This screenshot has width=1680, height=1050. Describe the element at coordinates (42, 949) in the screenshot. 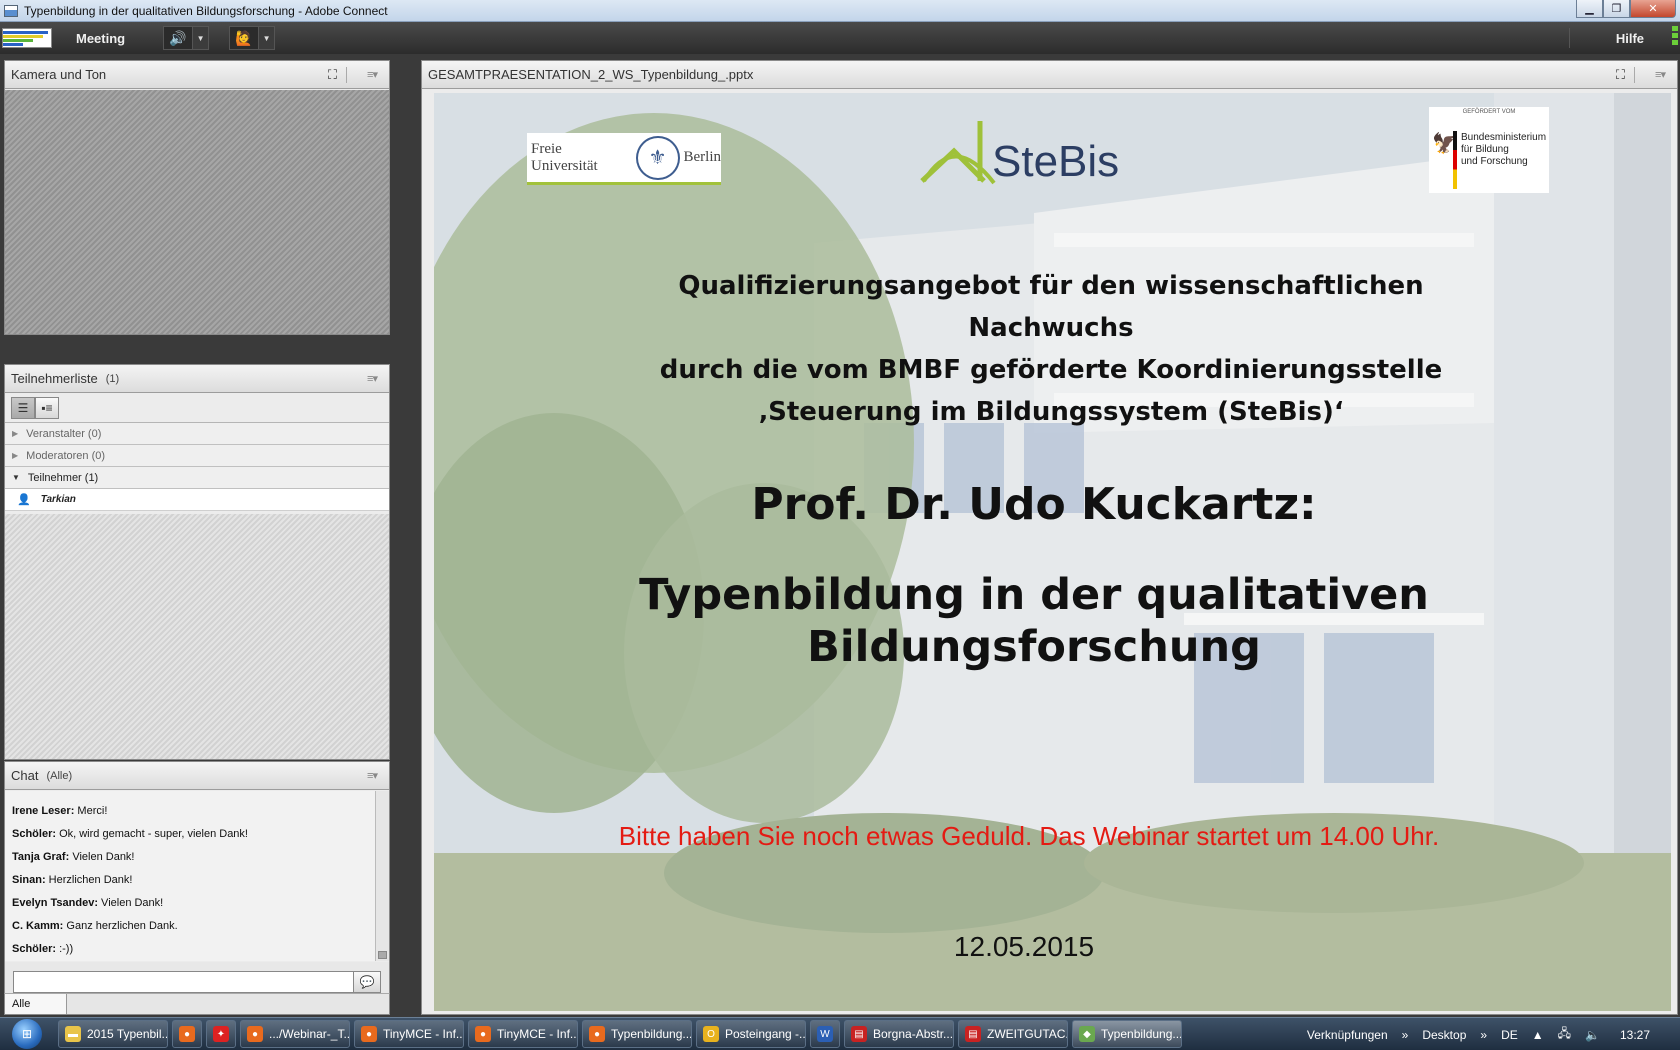

I see `chat-message: Schöler: :-))` at that location.